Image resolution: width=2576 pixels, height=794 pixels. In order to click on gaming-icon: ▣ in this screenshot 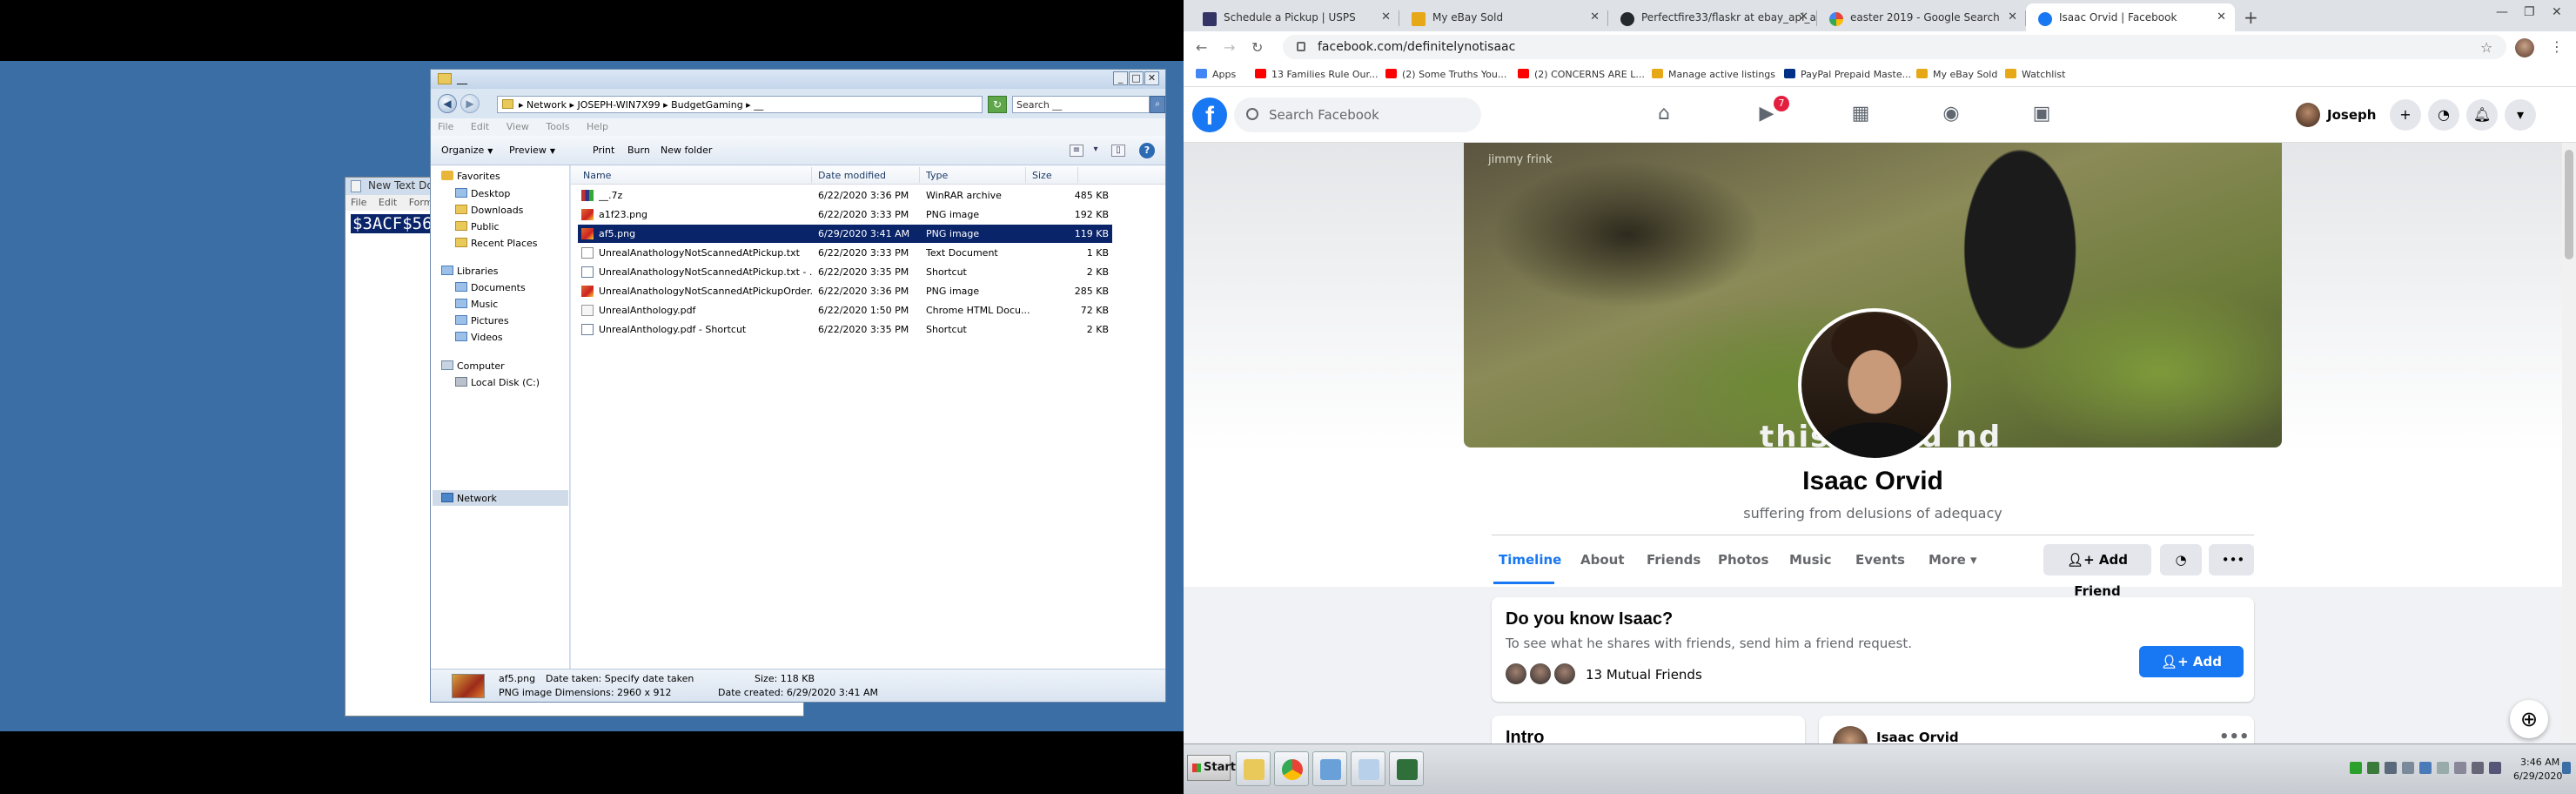, I will do `click(2041, 115)`.